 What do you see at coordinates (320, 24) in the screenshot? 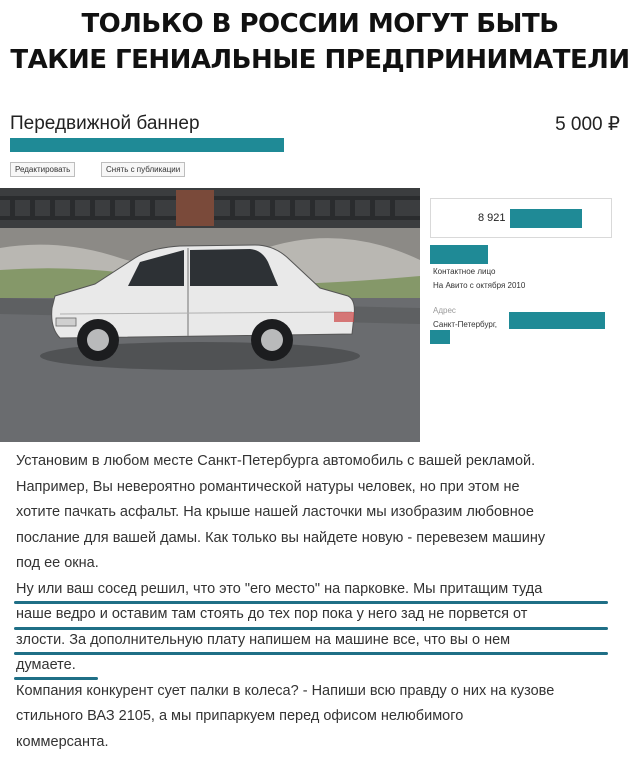
I see `headline-line-1: ТОЛЬКО В РОССИИ МОГУТ БЫТЬ` at bounding box center [320, 24].